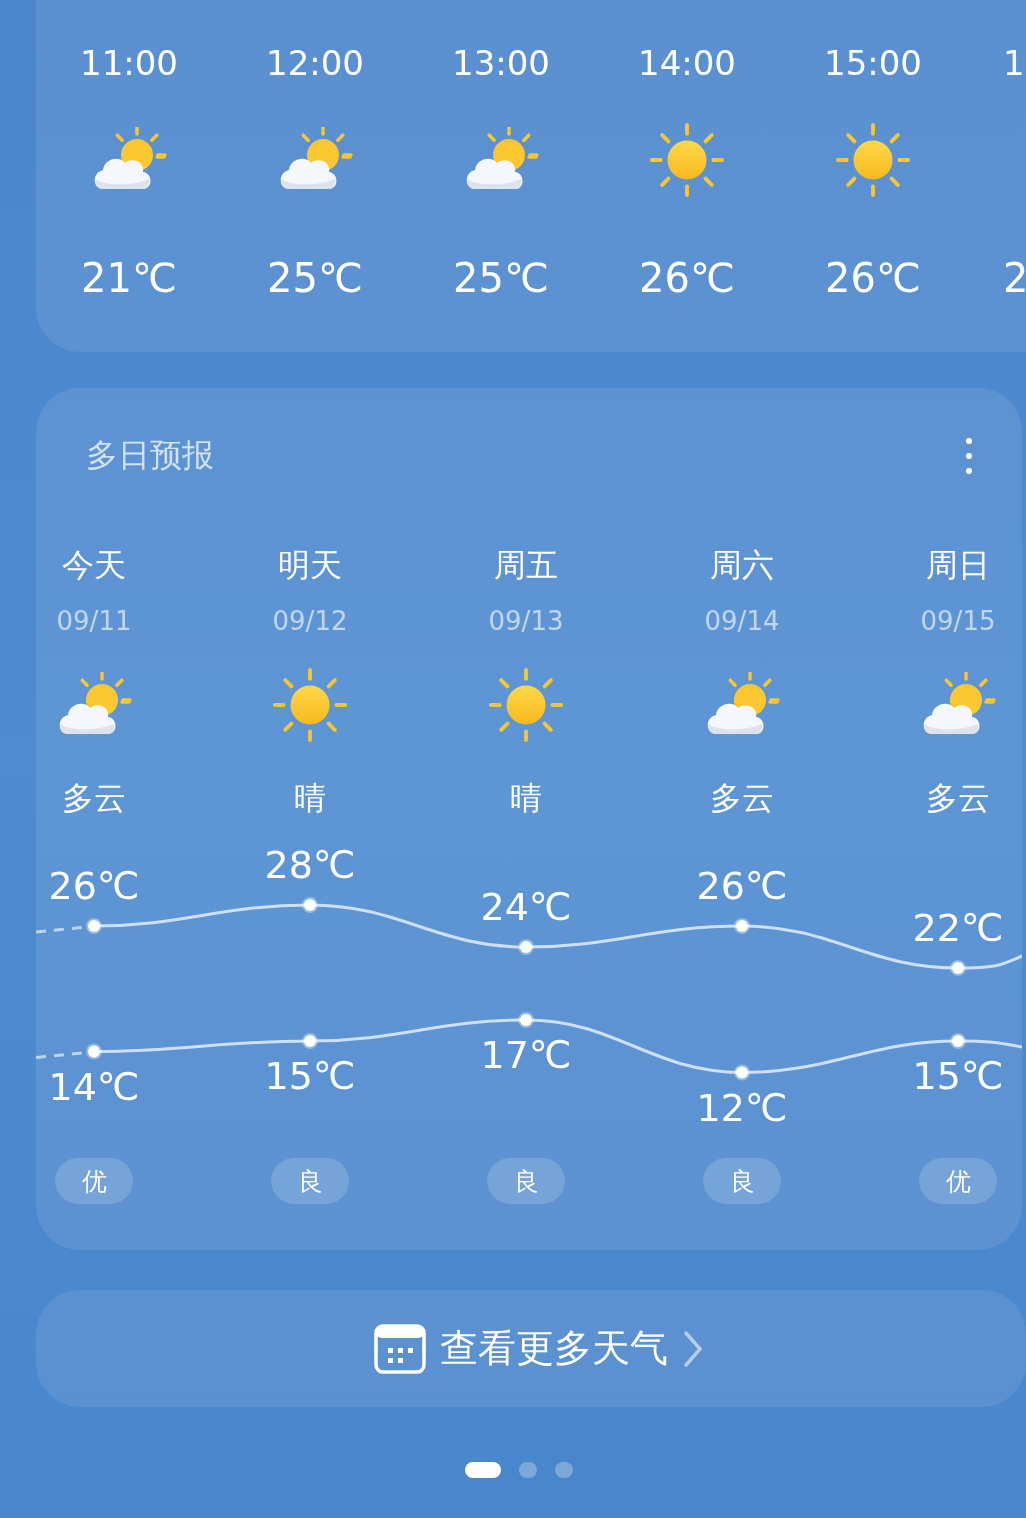  What do you see at coordinates (310, 565) in the screenshot?
I see `day-name: 明天` at bounding box center [310, 565].